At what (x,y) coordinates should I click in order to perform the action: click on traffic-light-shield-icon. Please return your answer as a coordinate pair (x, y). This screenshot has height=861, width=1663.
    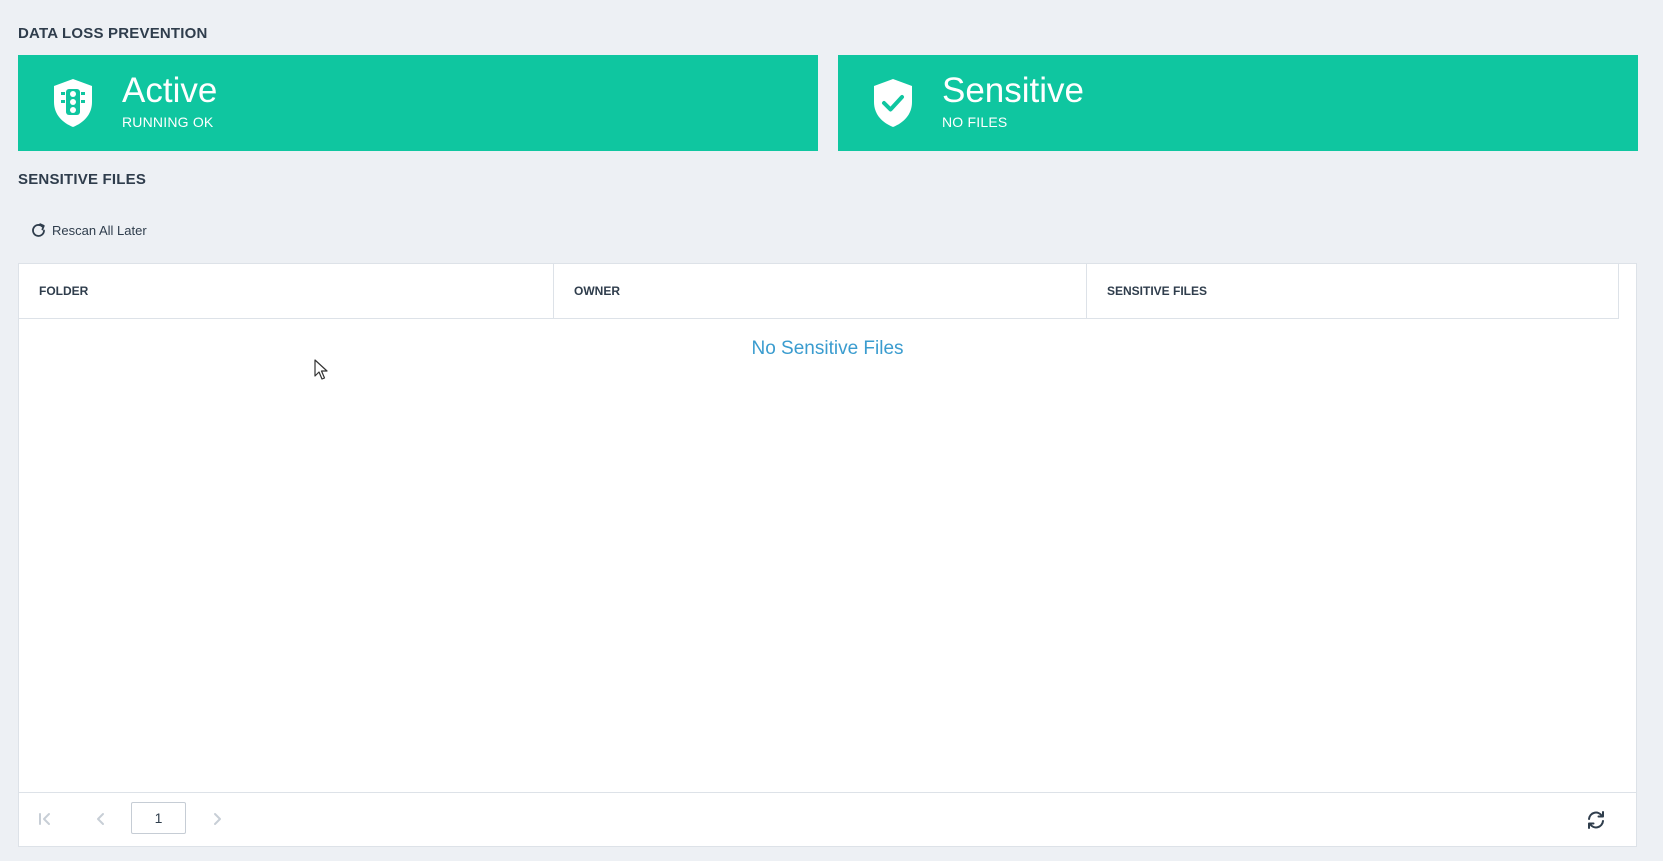
    Looking at the image, I should click on (73, 103).